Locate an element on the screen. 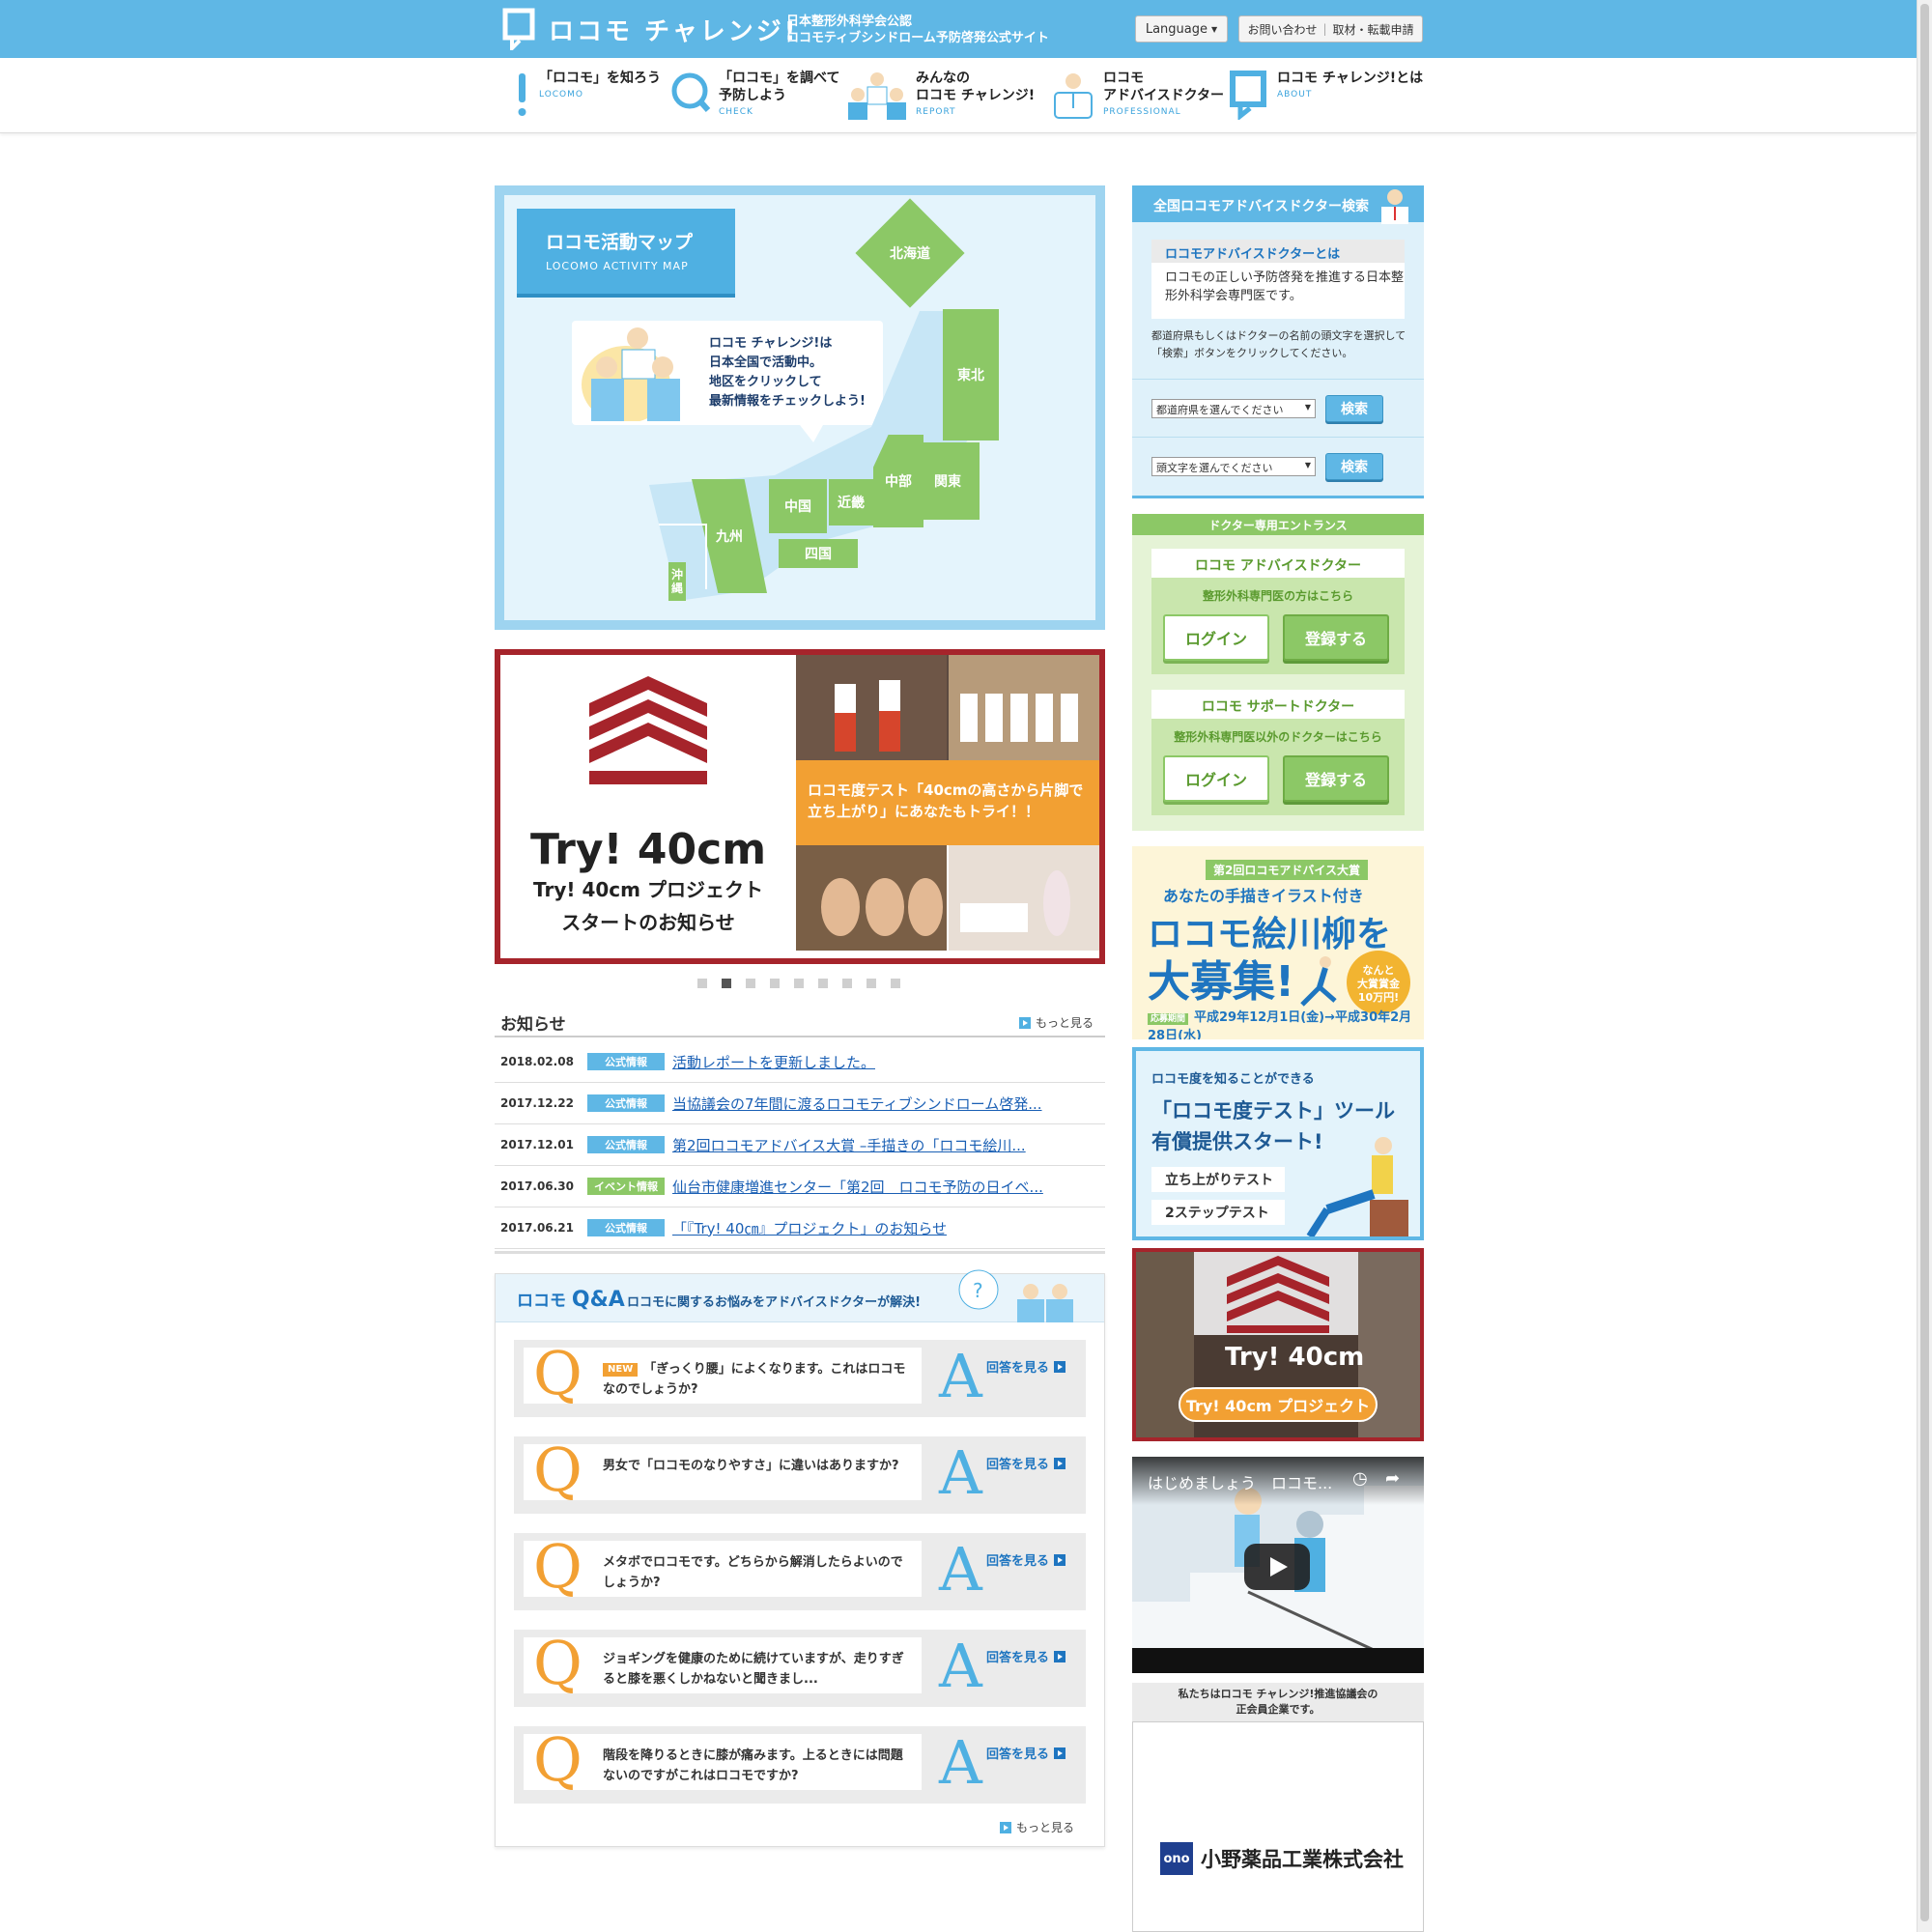  page-scrollbar is located at coordinates (1924, 966).